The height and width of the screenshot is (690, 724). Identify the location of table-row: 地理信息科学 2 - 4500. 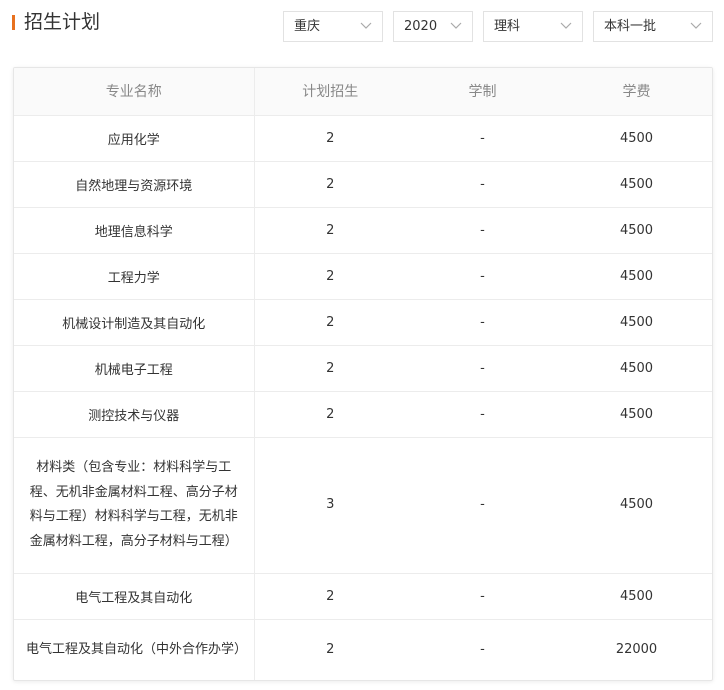
(363, 230).